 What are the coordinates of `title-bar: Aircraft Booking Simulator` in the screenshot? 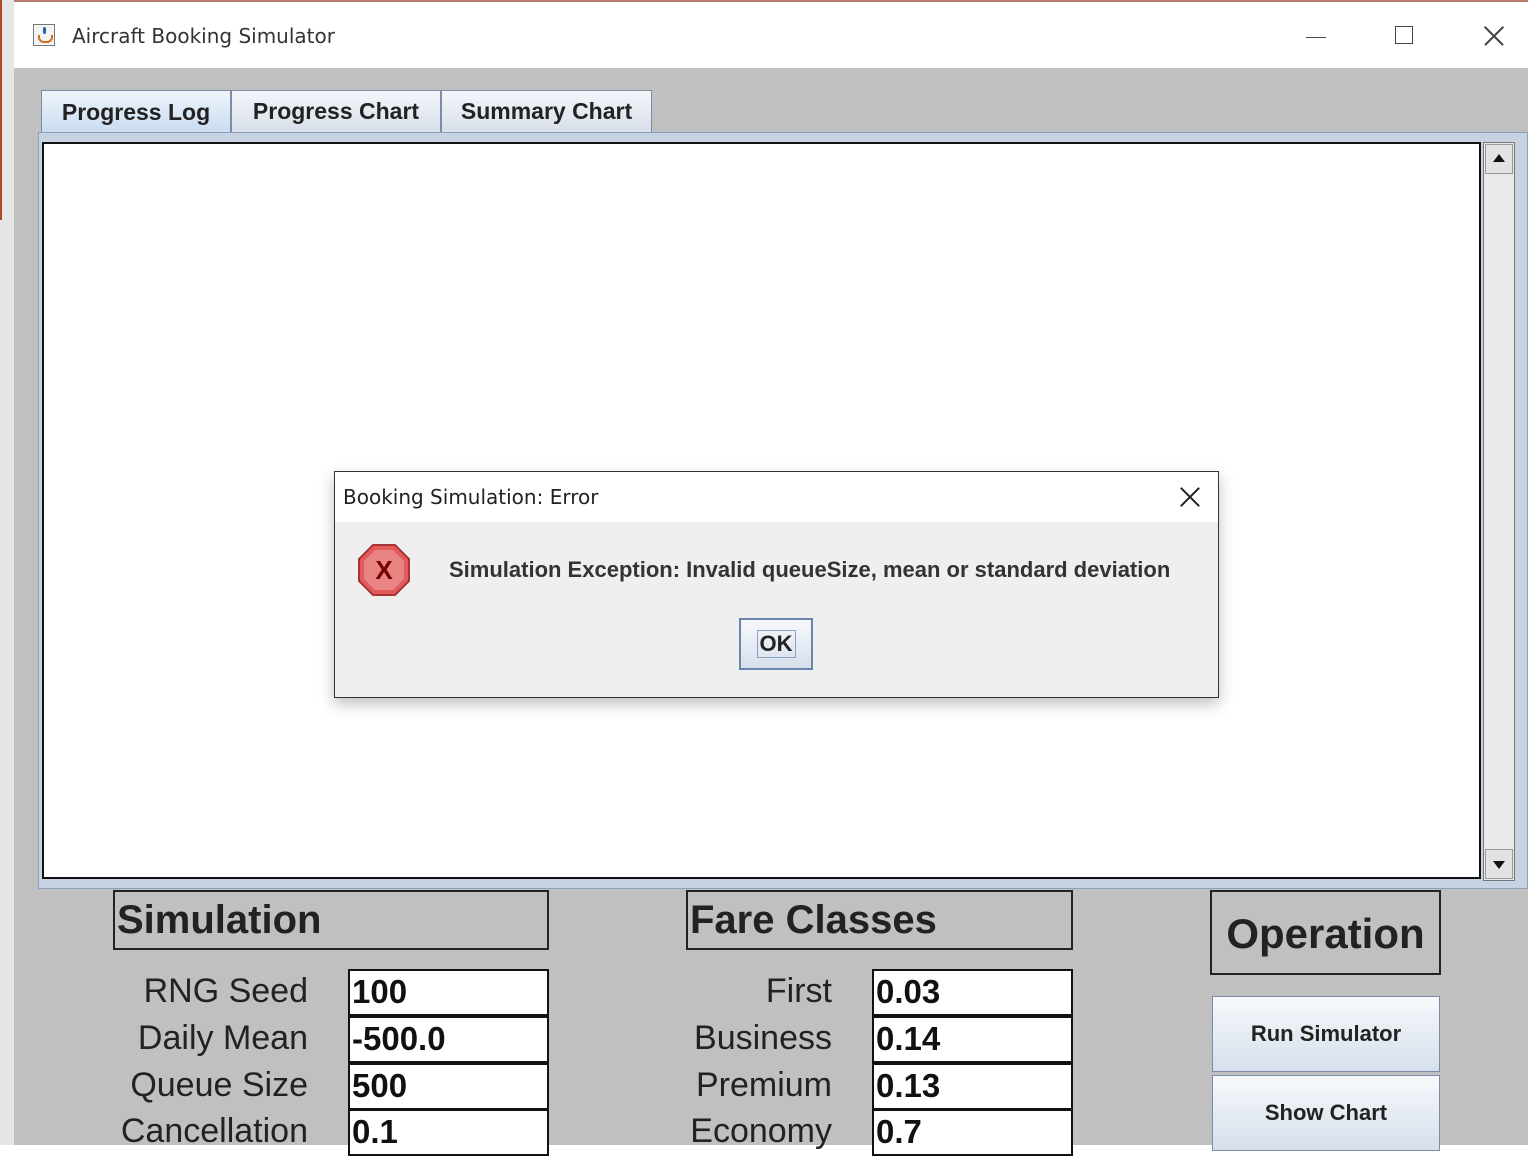 It's located at (771, 35).